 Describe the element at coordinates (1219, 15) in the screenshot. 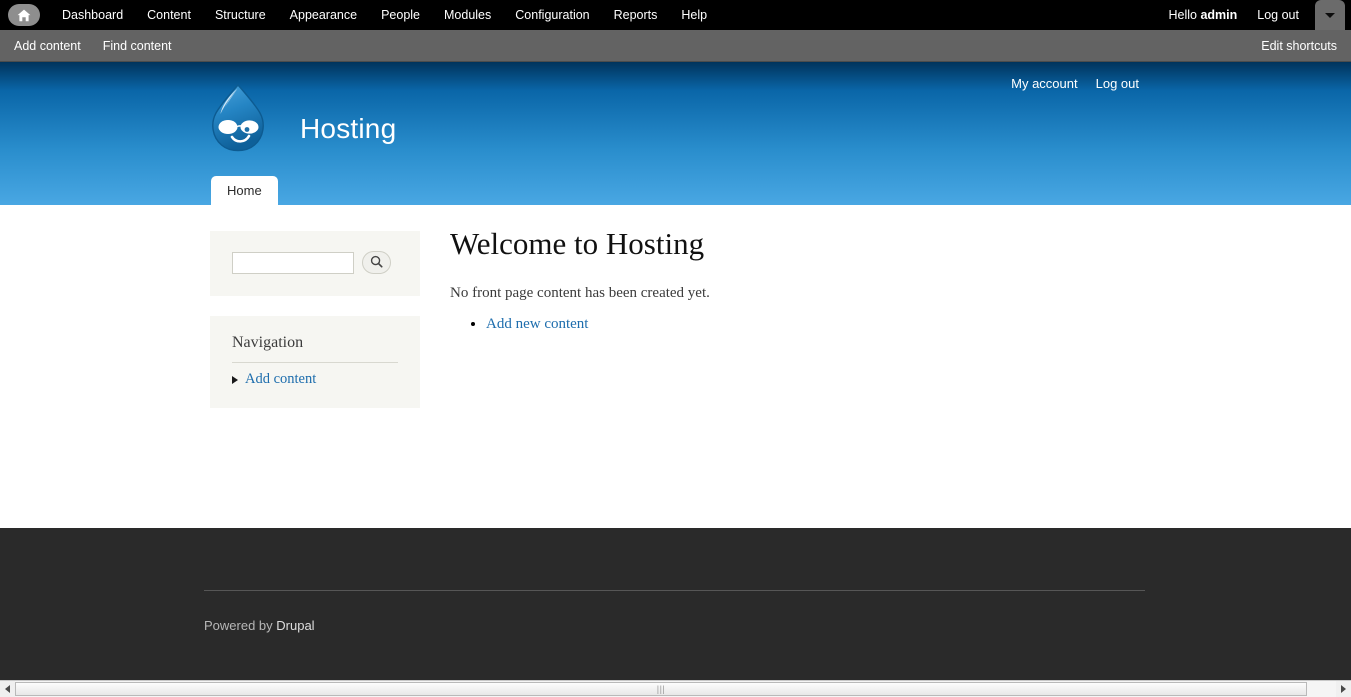

I see `toolbar-username: admin` at that location.